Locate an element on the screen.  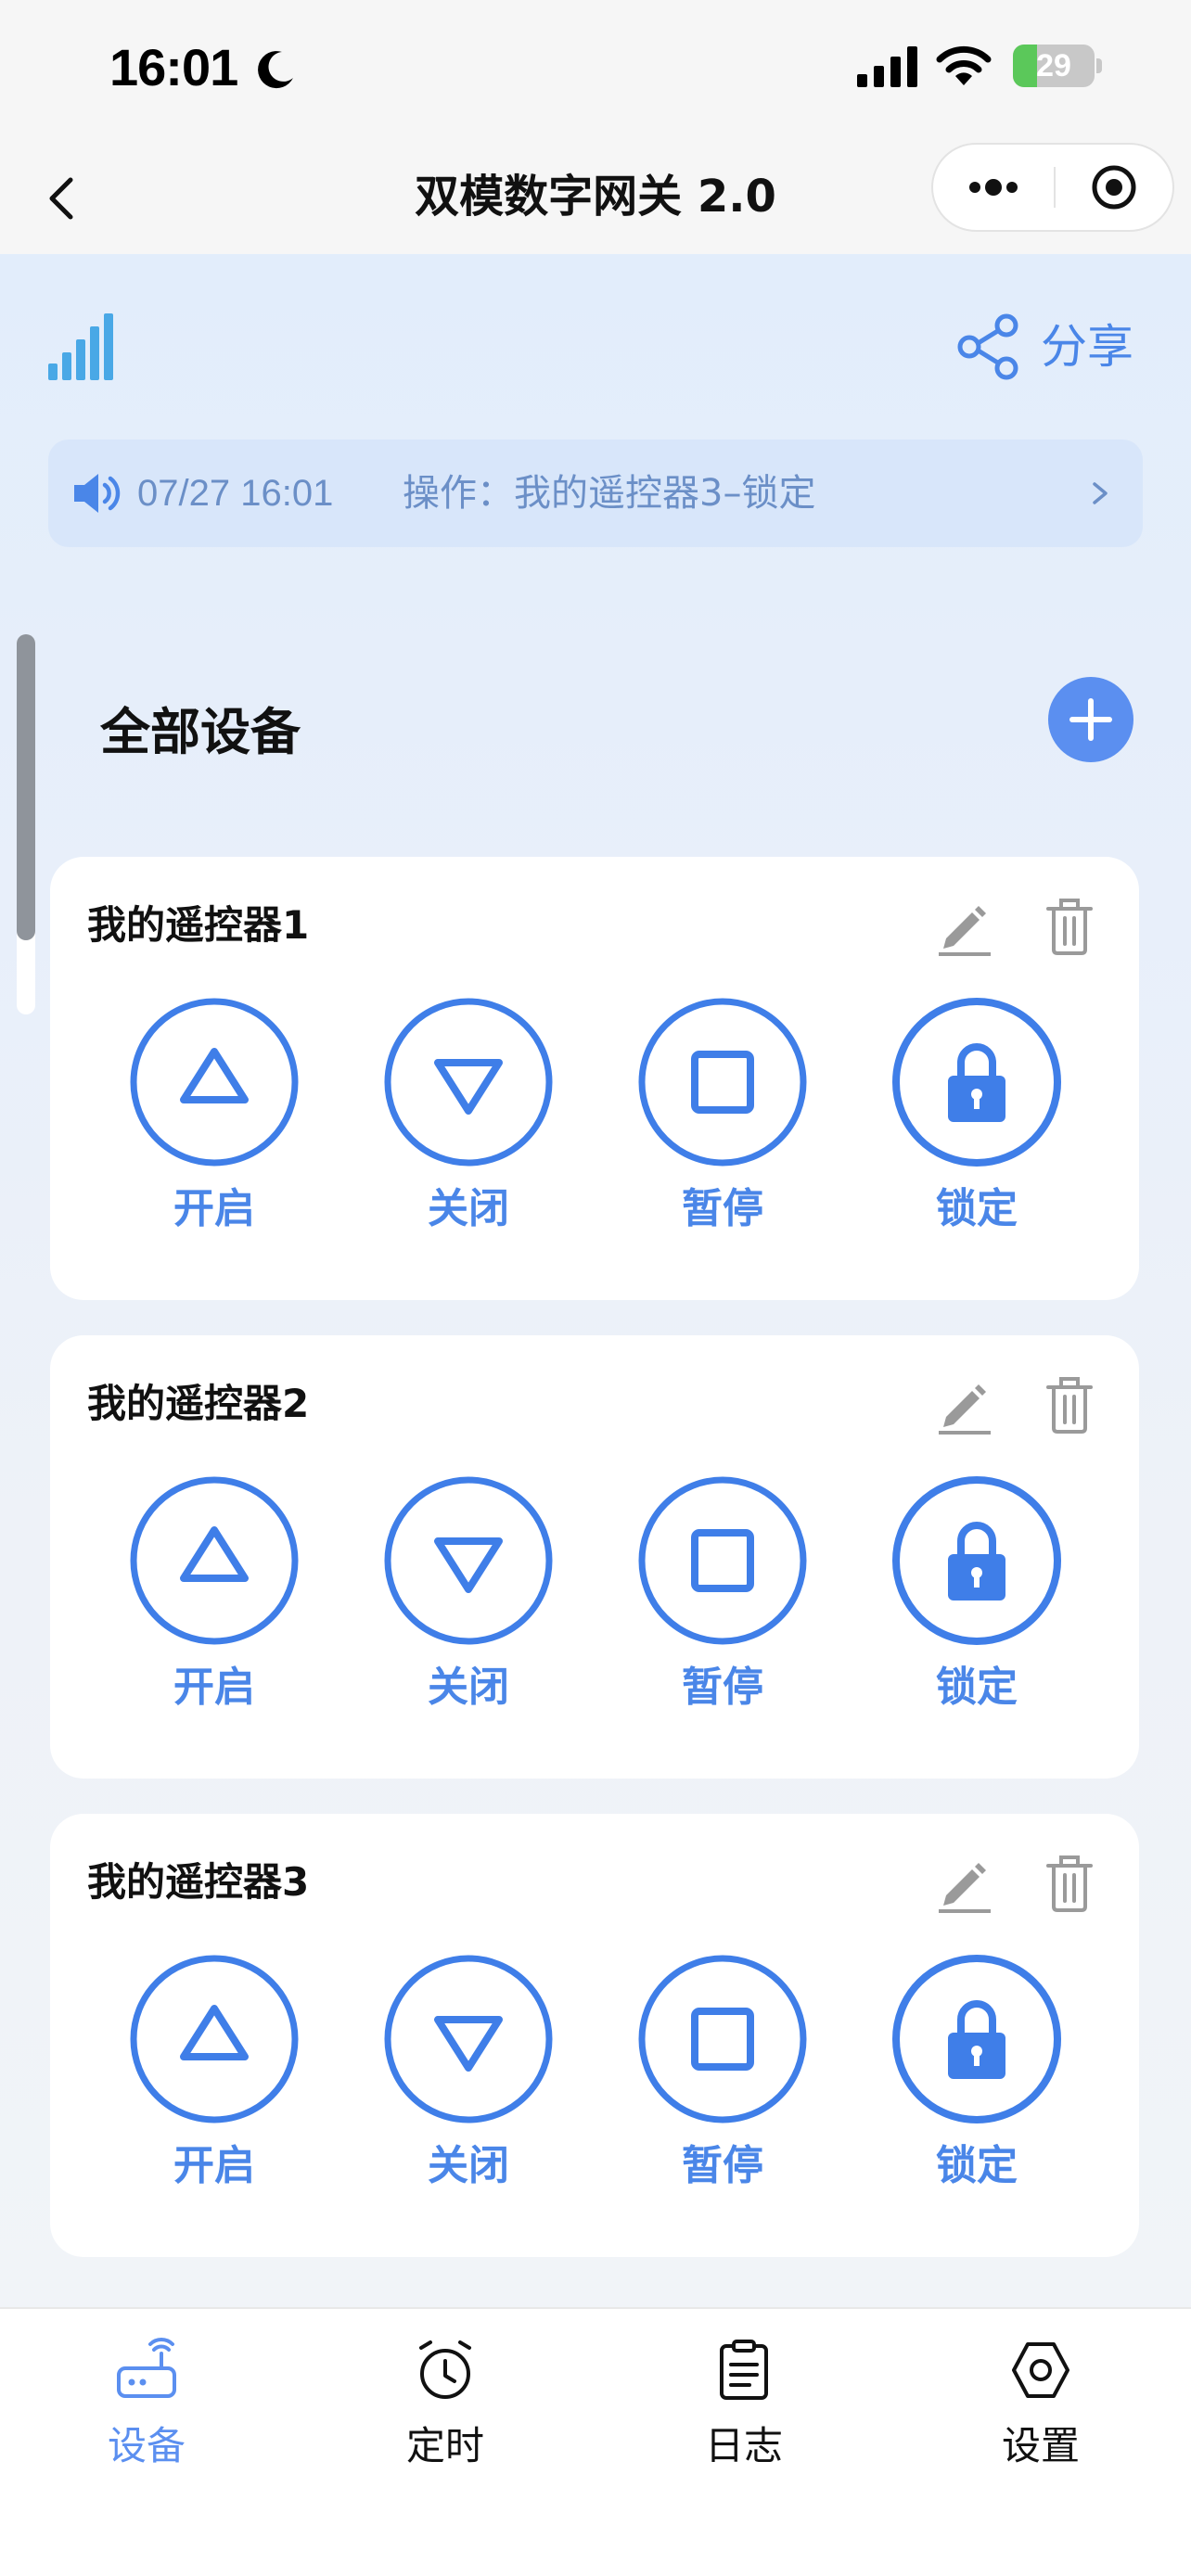
notice-text: 操作：我的遥控器3–锁定 is located at coordinates (610, 493).